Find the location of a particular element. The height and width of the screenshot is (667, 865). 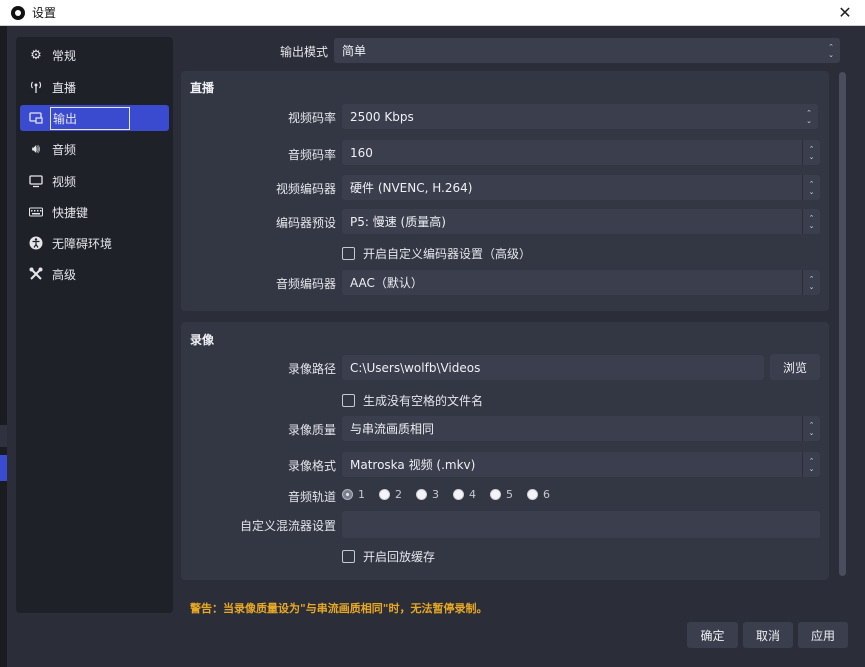

sidebar-item-label: 视频 is located at coordinates (64, 181).